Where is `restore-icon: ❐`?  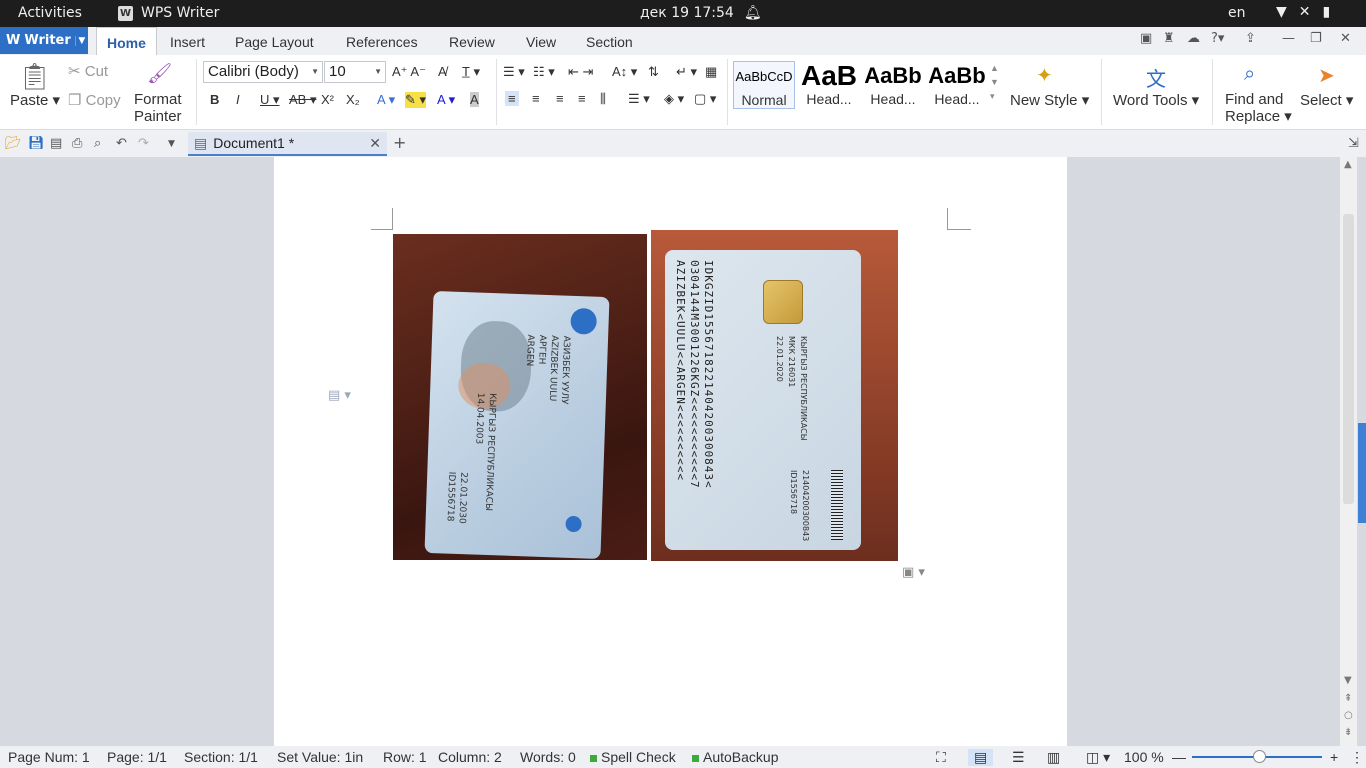 restore-icon: ❐ is located at coordinates (1316, 38).